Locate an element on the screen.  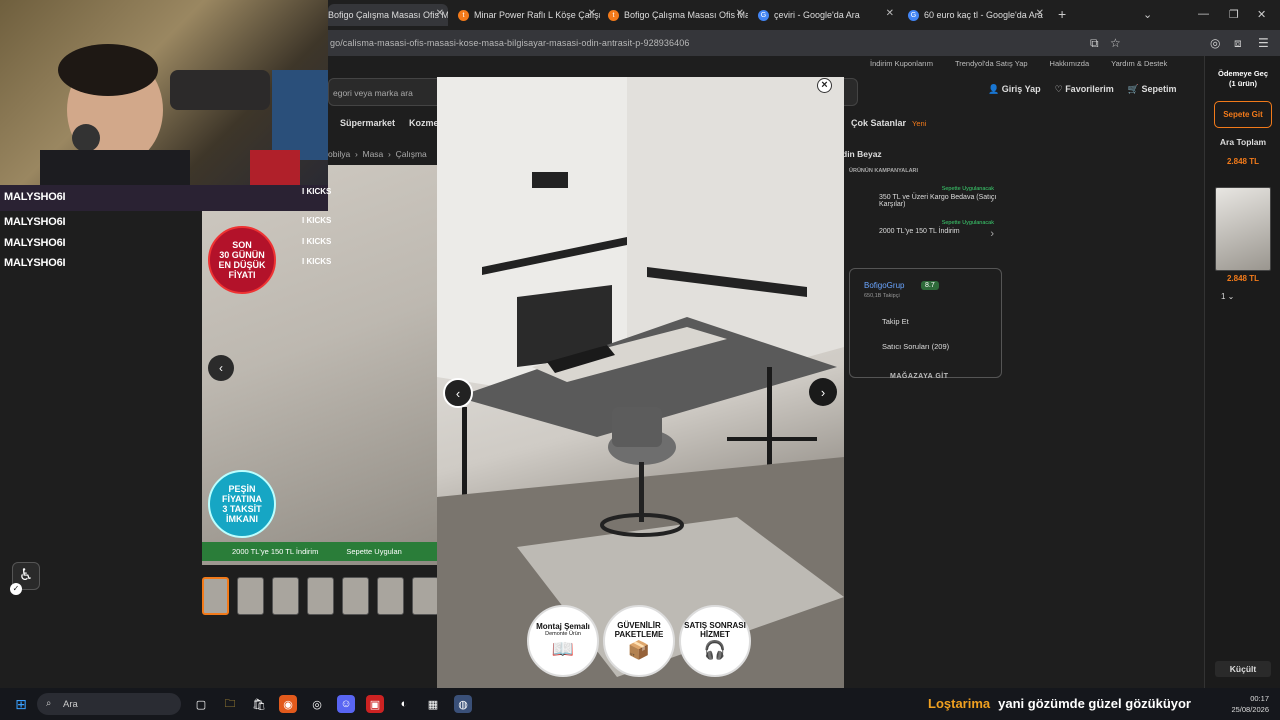
chrome-icon: ◍ is located at coordinates (463, 704).